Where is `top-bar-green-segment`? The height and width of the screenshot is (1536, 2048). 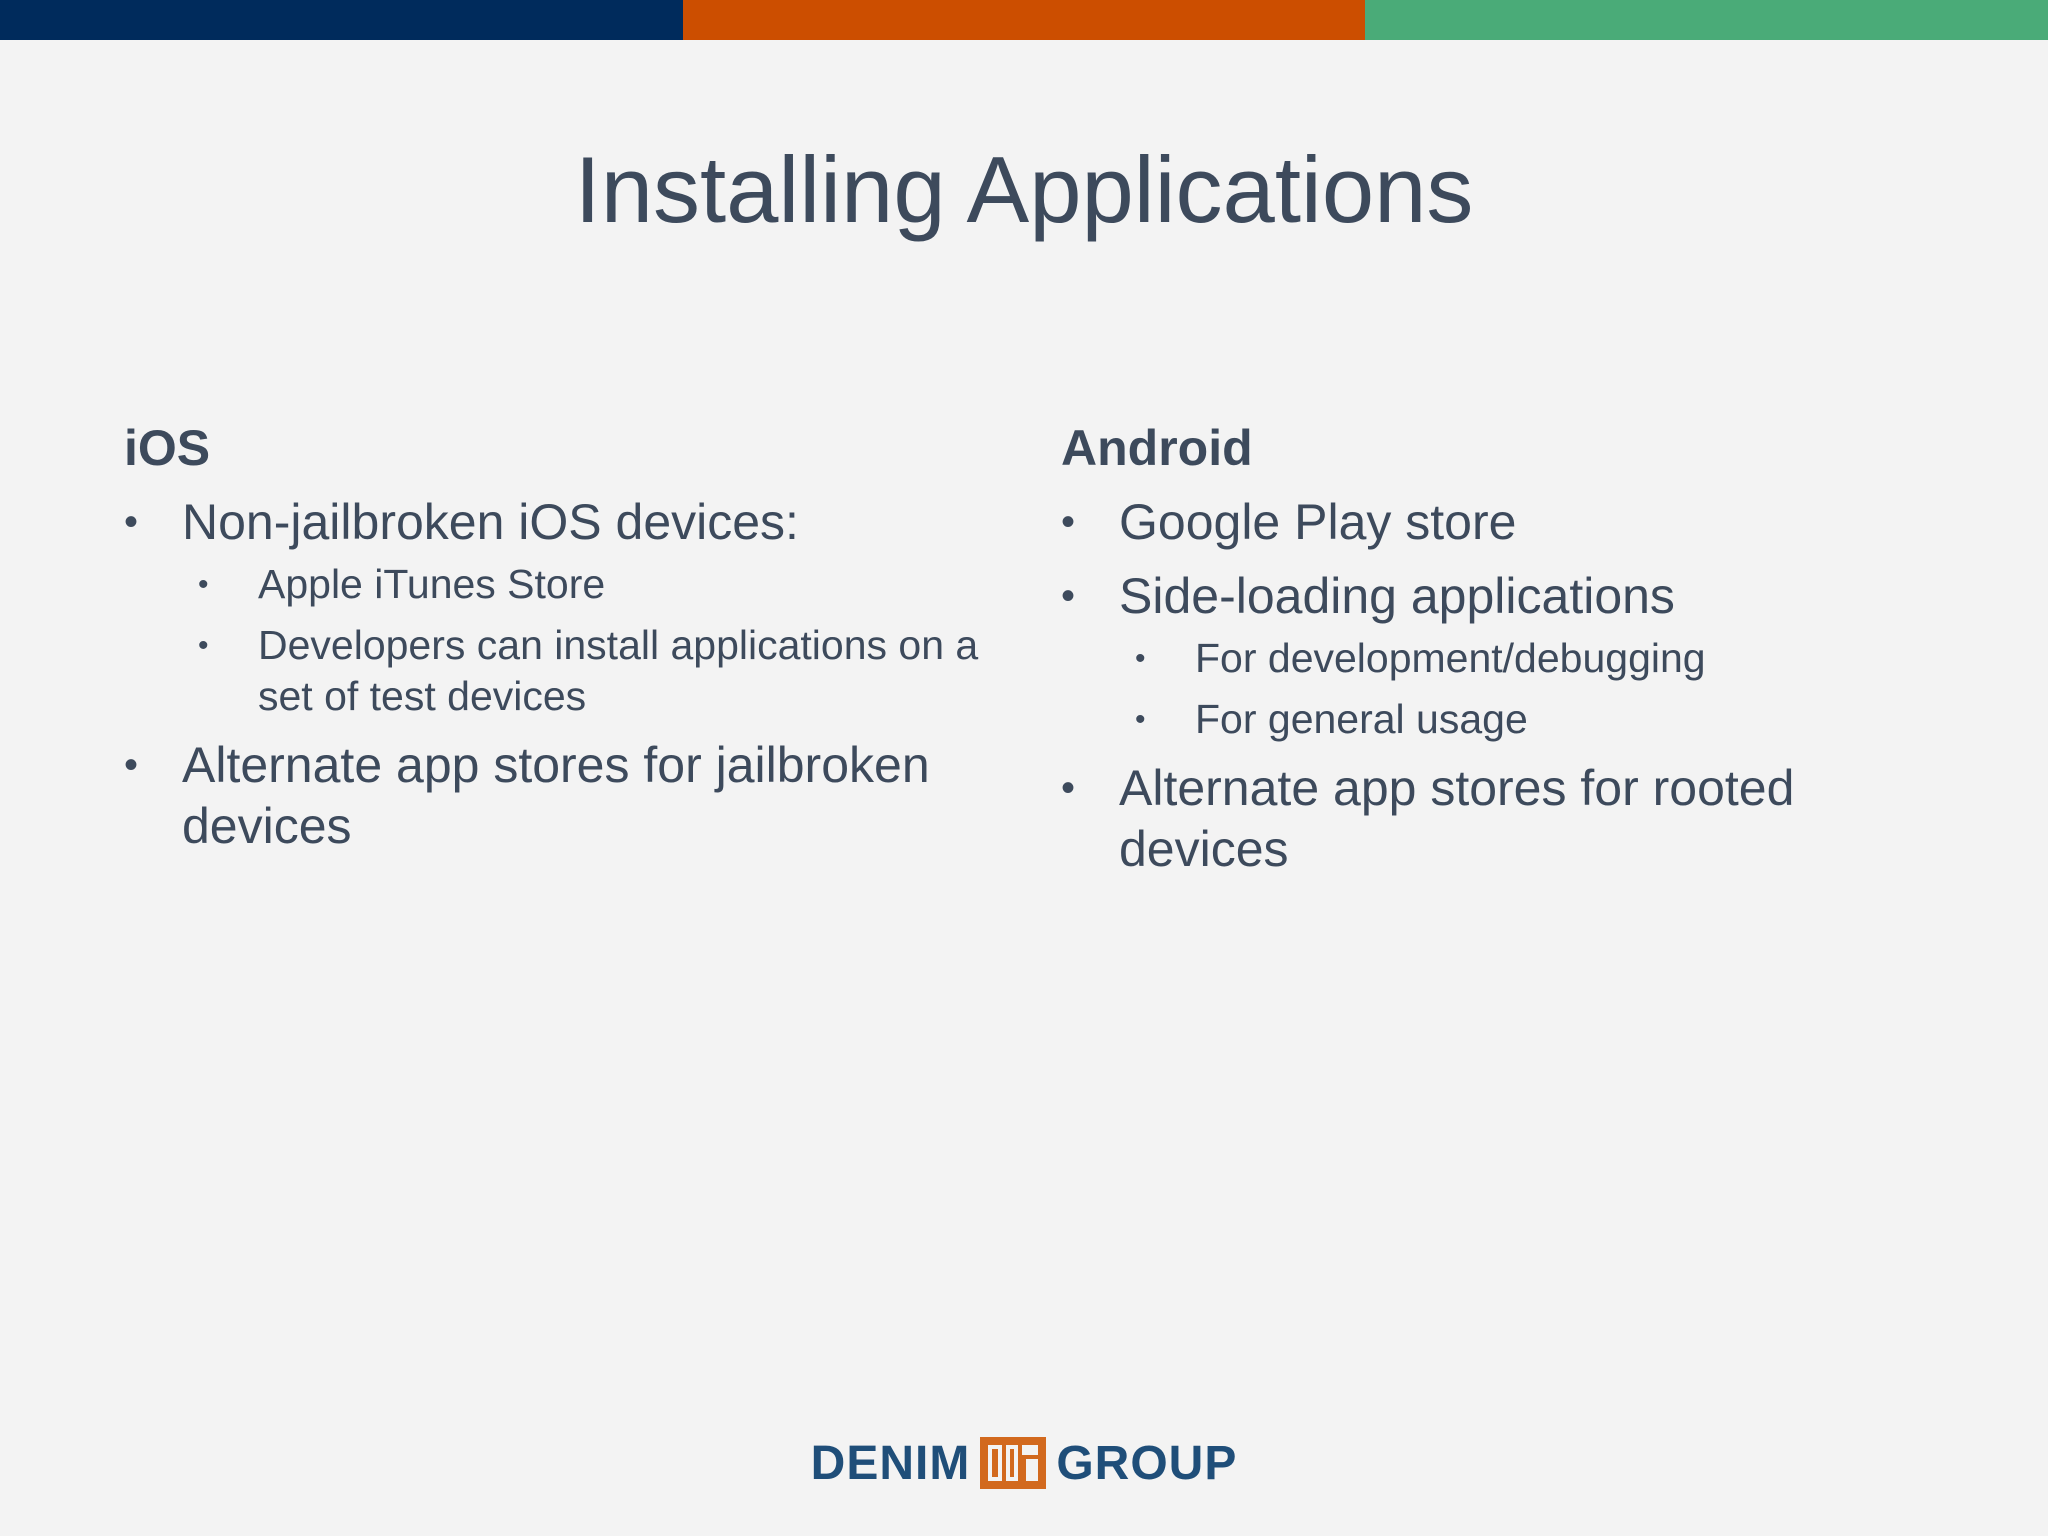
top-bar-green-segment is located at coordinates (1706, 20).